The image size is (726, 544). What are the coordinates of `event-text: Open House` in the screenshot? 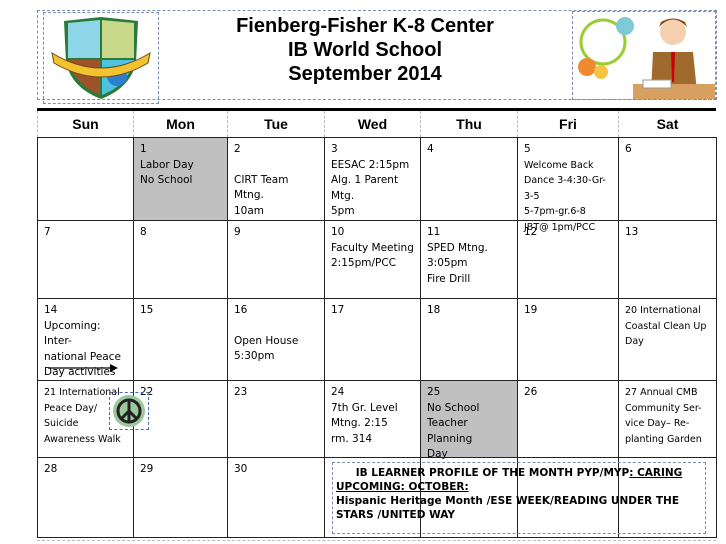 It's located at (266, 340).